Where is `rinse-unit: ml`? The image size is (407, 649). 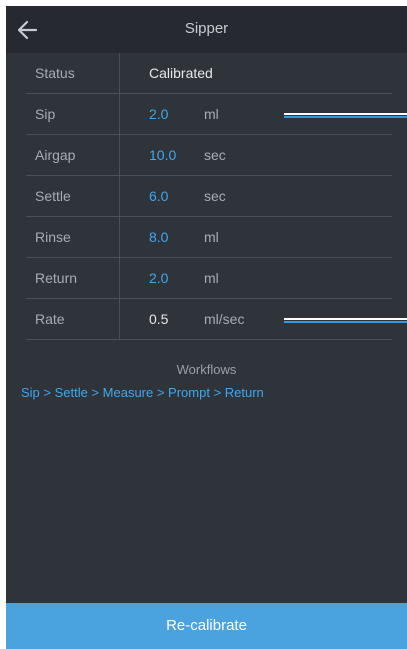 rinse-unit: ml is located at coordinates (211, 237).